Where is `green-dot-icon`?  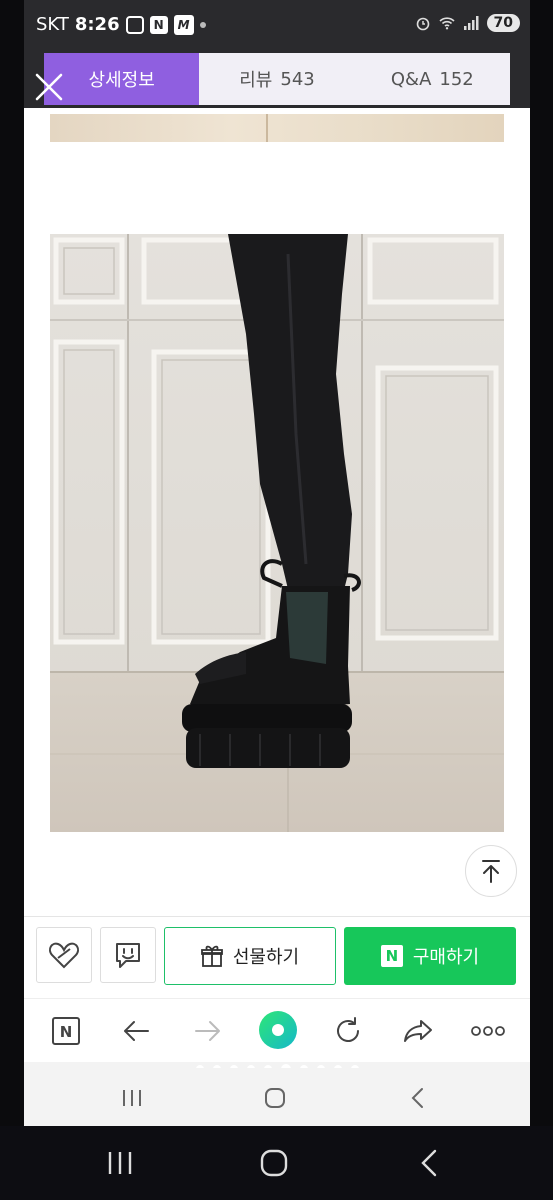
green-dot-icon is located at coordinates (278, 1030).